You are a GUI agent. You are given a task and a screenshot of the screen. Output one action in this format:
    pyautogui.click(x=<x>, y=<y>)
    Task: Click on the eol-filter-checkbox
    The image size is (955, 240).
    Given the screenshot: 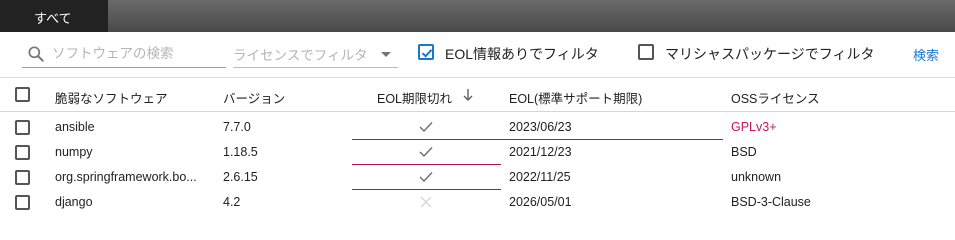 What is the action you would take?
    pyautogui.click(x=426, y=52)
    